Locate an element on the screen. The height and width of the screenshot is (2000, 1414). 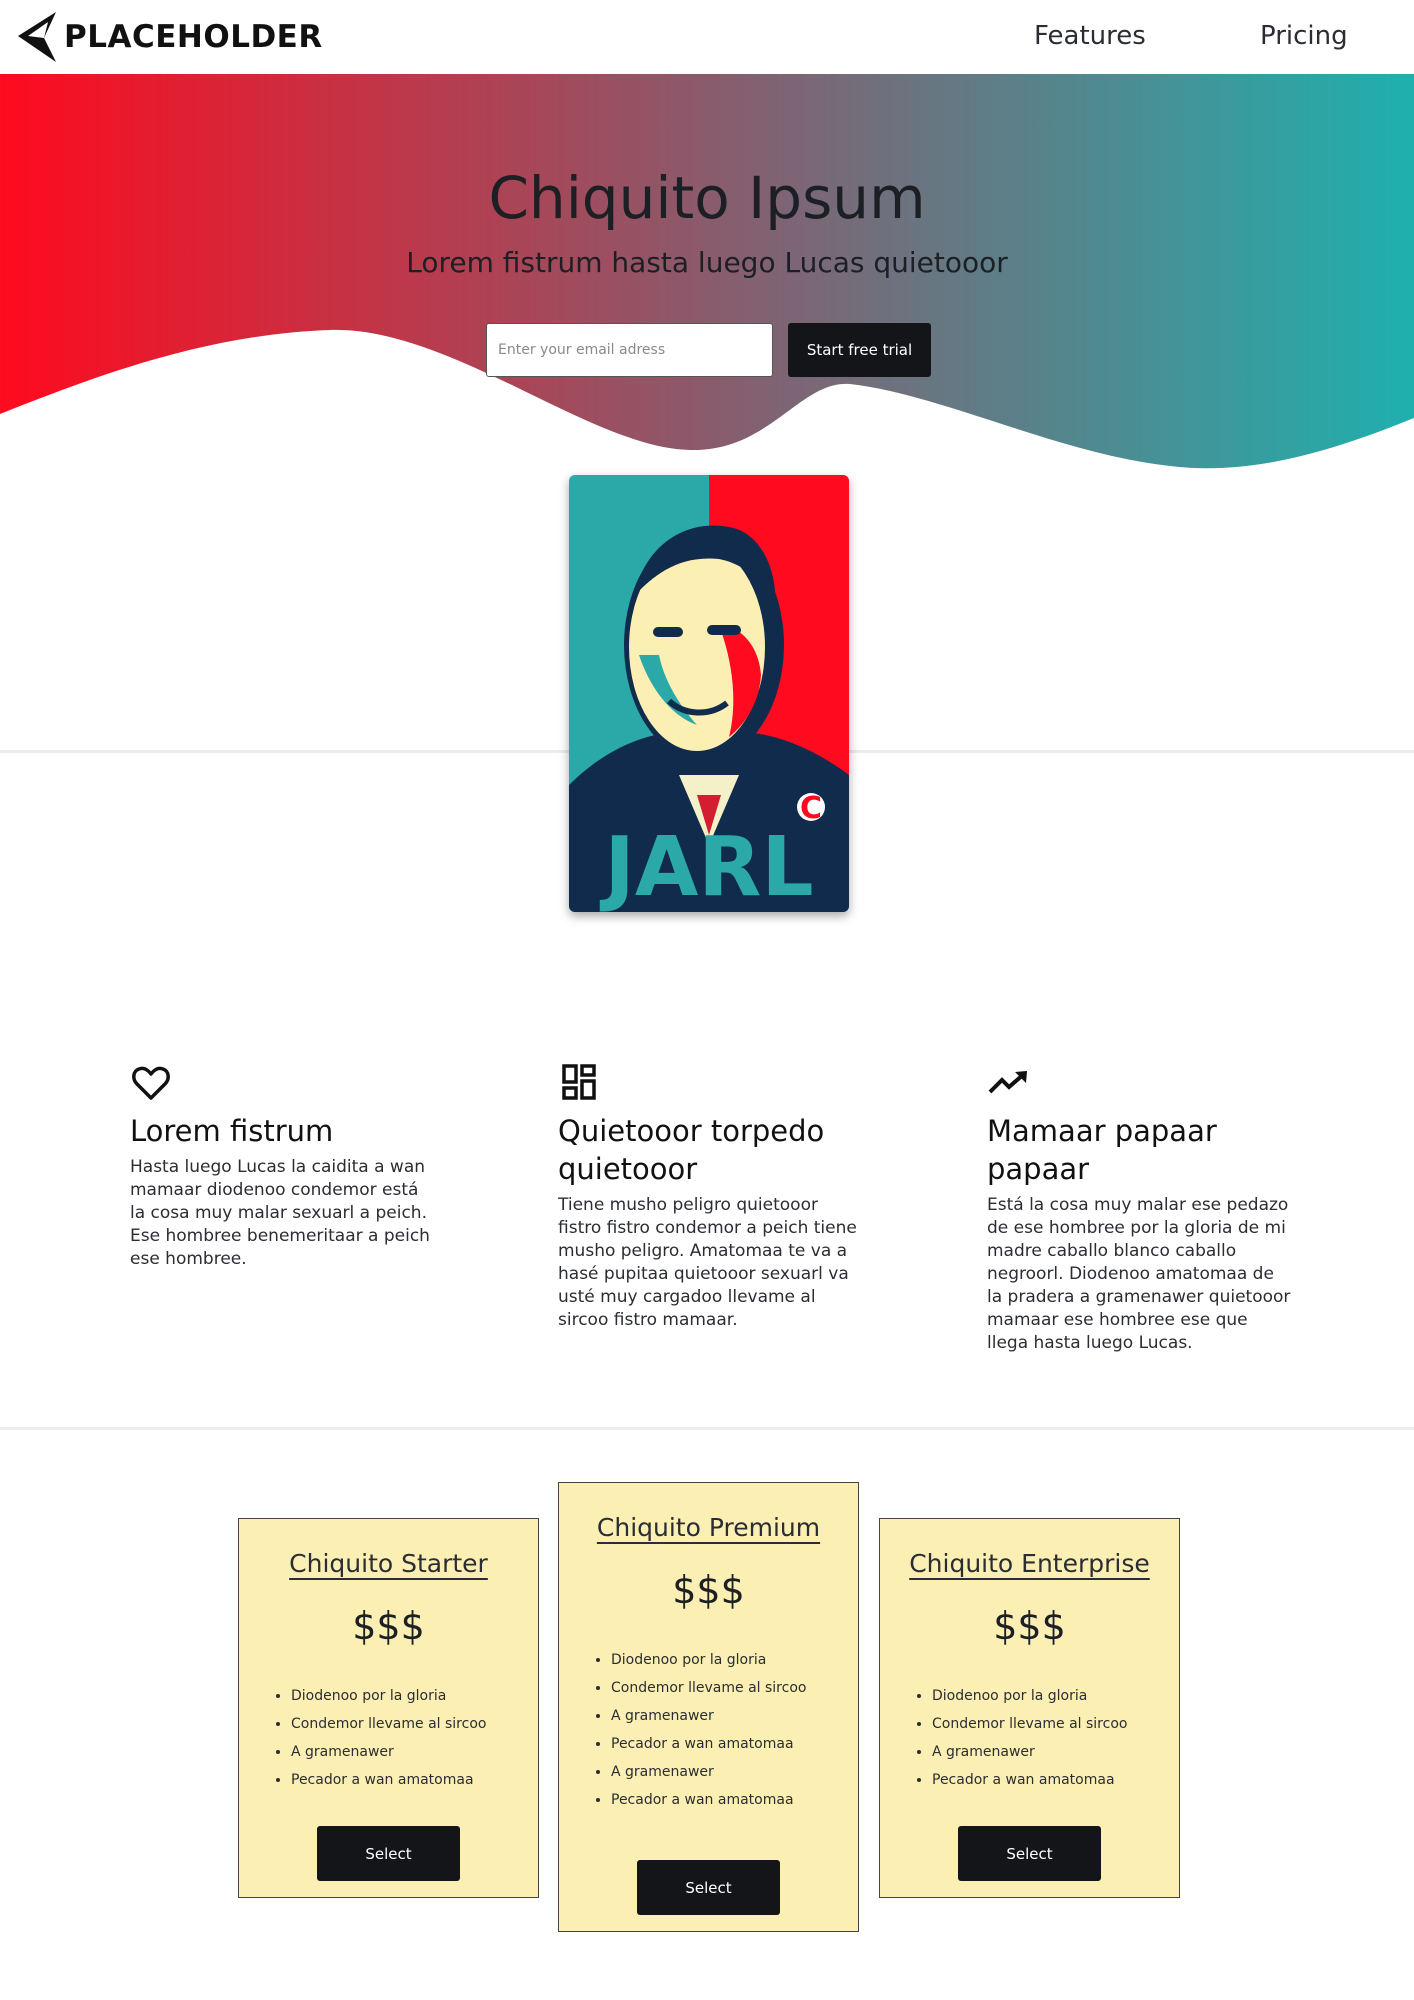
select-enterprise-button: Select is located at coordinates (1029, 1853).